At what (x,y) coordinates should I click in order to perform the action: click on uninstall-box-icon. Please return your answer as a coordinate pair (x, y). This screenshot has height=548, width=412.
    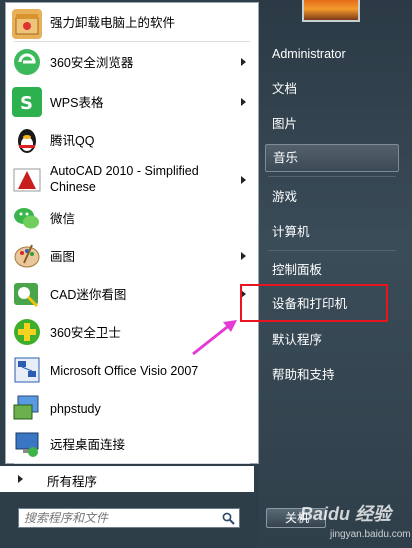
    Looking at the image, I should click on (27, 24).